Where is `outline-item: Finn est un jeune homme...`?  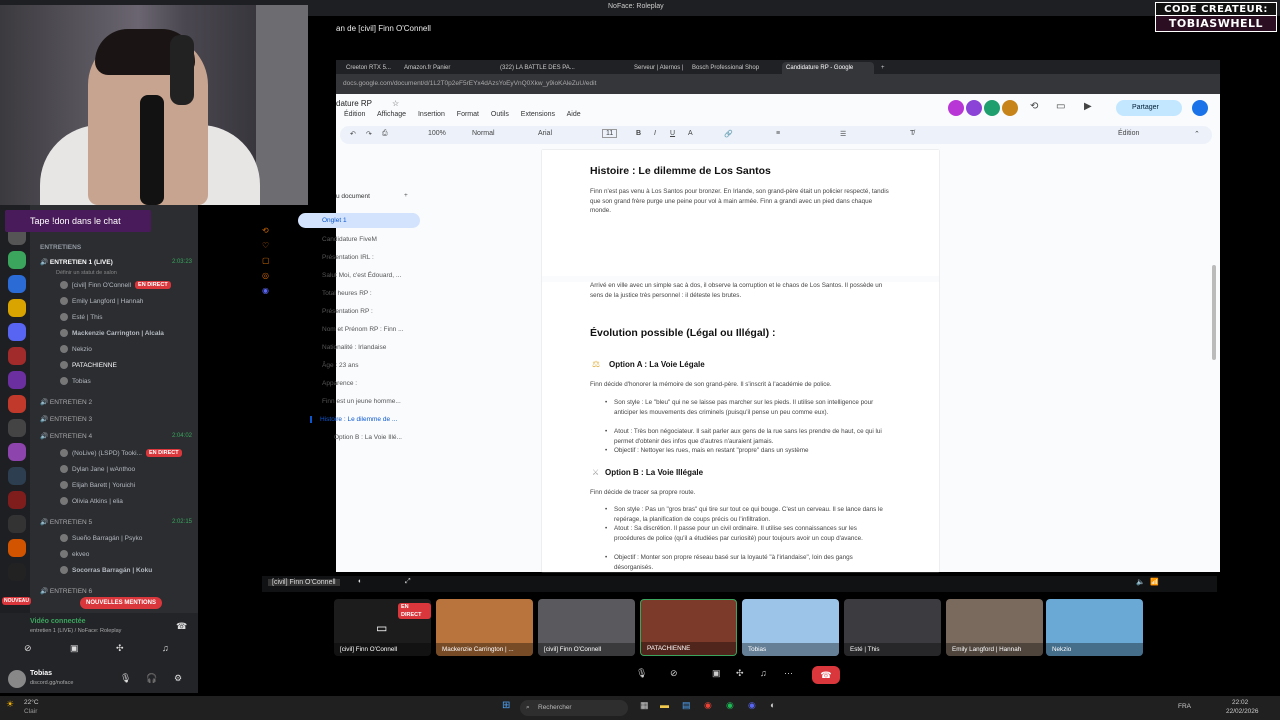
outline-item: Finn est un jeune homme... is located at coordinates (361, 401).